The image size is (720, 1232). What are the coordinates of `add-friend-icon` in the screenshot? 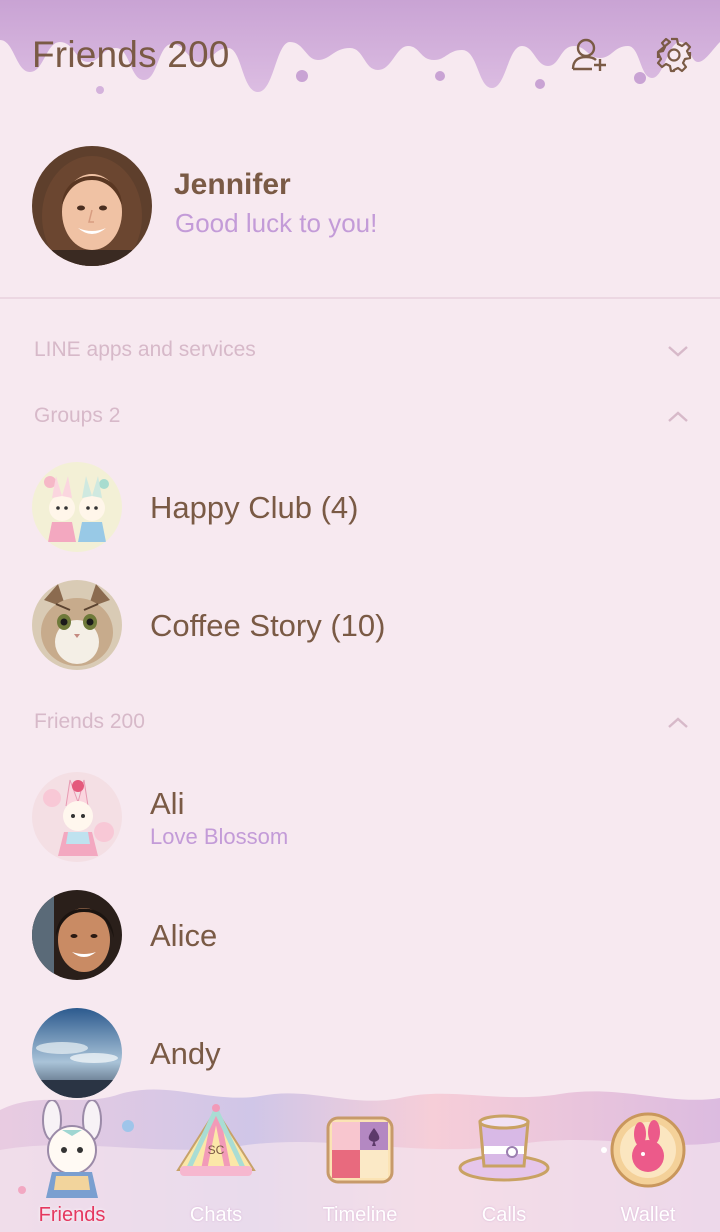 It's located at (589, 55).